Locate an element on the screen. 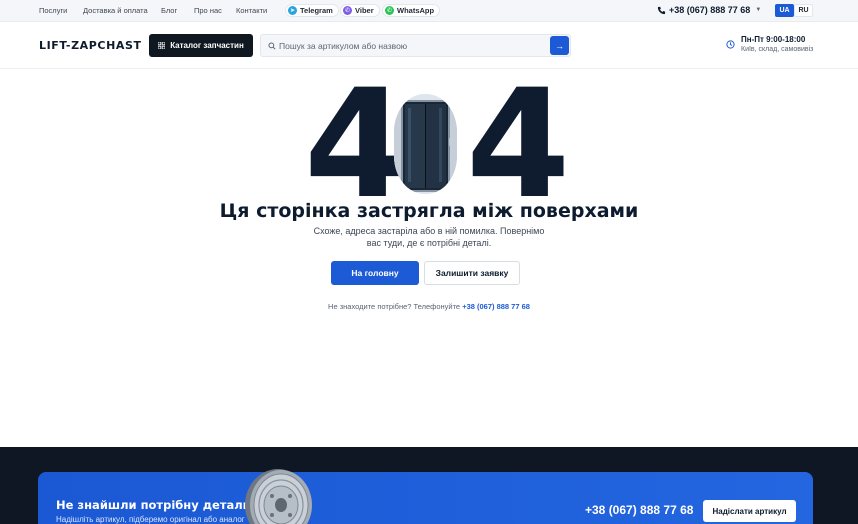 The image size is (858, 524). search-icon is located at coordinates (272, 46).